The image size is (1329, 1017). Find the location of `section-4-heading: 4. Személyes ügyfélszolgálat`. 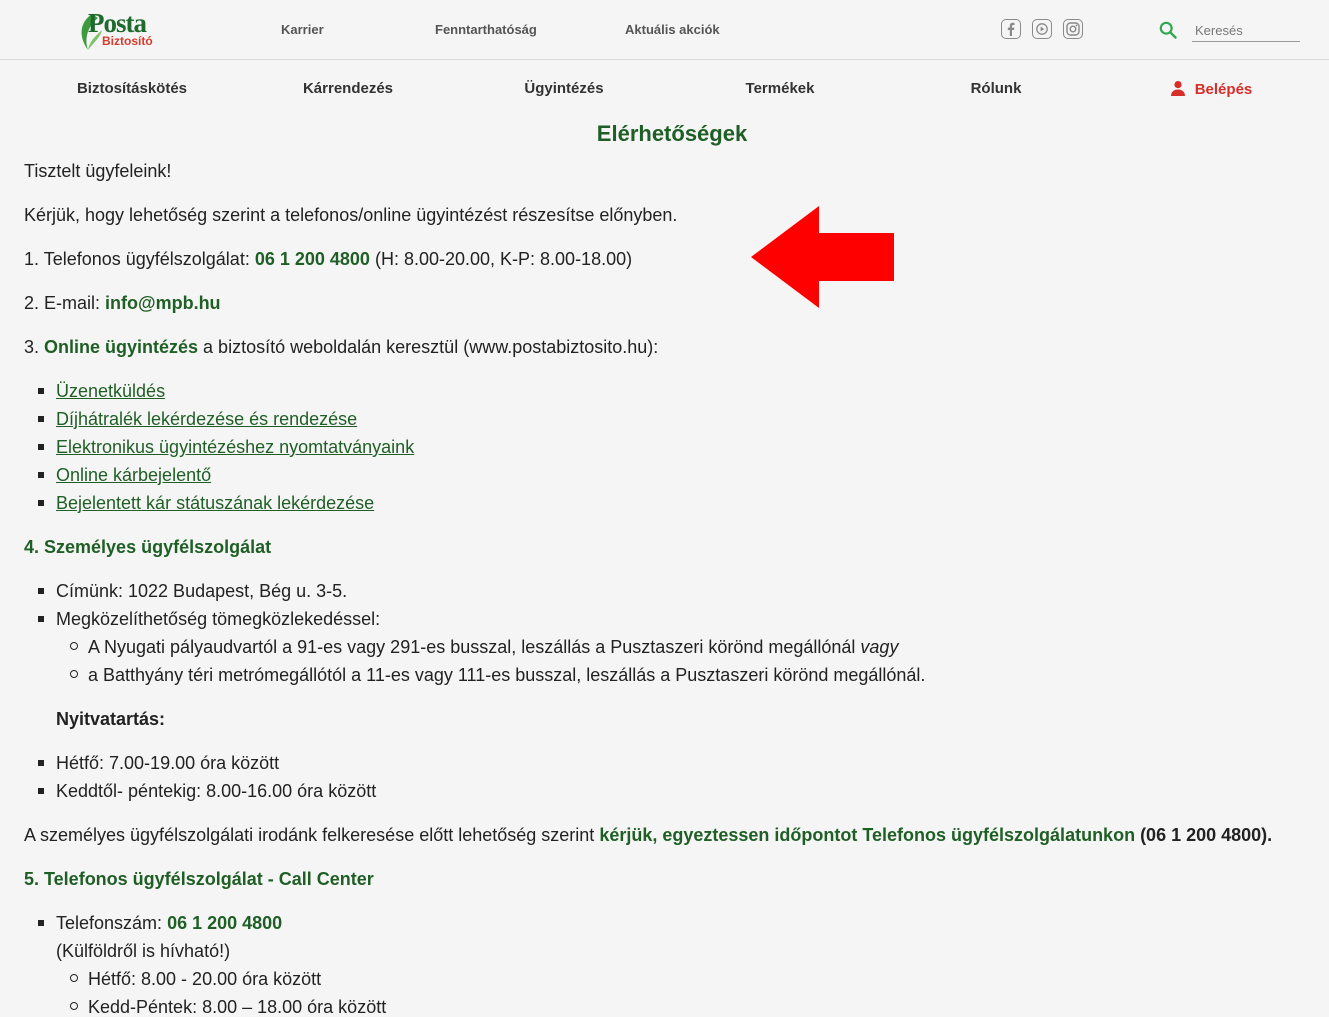

section-4-heading: 4. Személyes ügyfélszolgálat is located at coordinates (148, 547).